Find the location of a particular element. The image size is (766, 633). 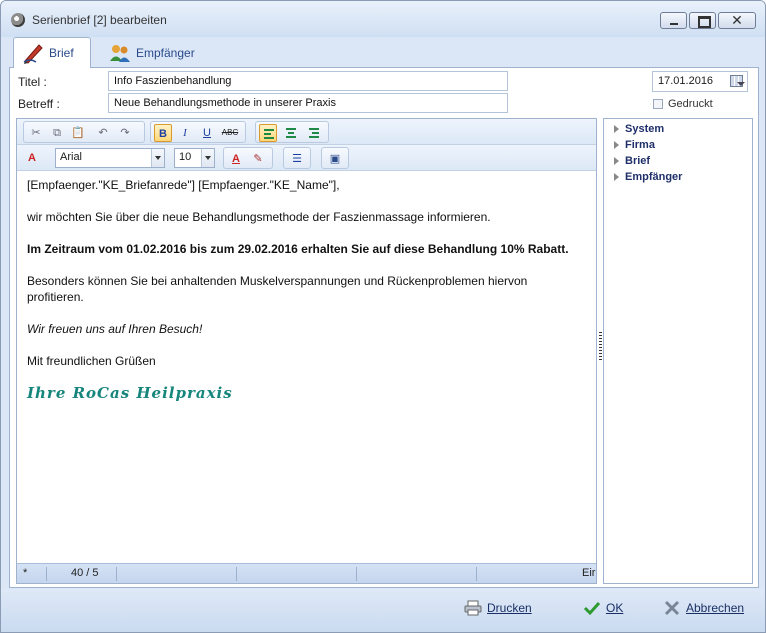

cancel-label: Abbrechen is located at coordinates (715, 608).